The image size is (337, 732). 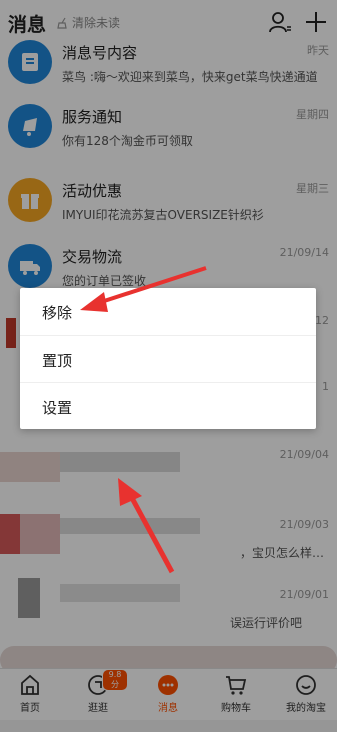 I want to click on menu-item-settings: 设置, so click(x=168, y=406).